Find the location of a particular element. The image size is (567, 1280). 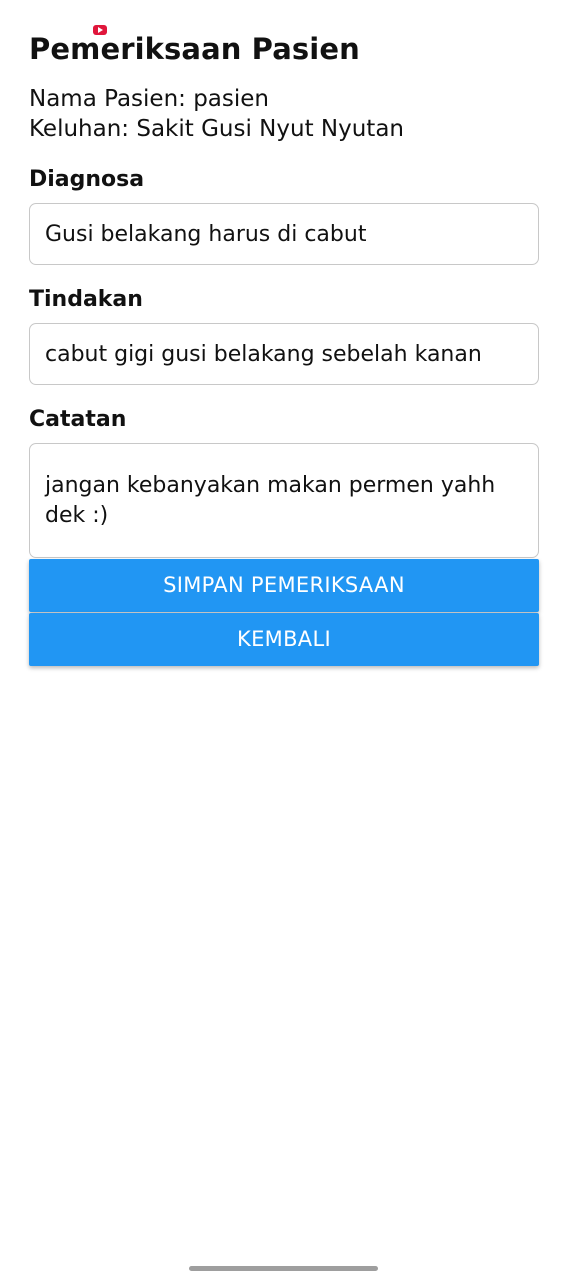

tindakan-input is located at coordinates (284, 354).